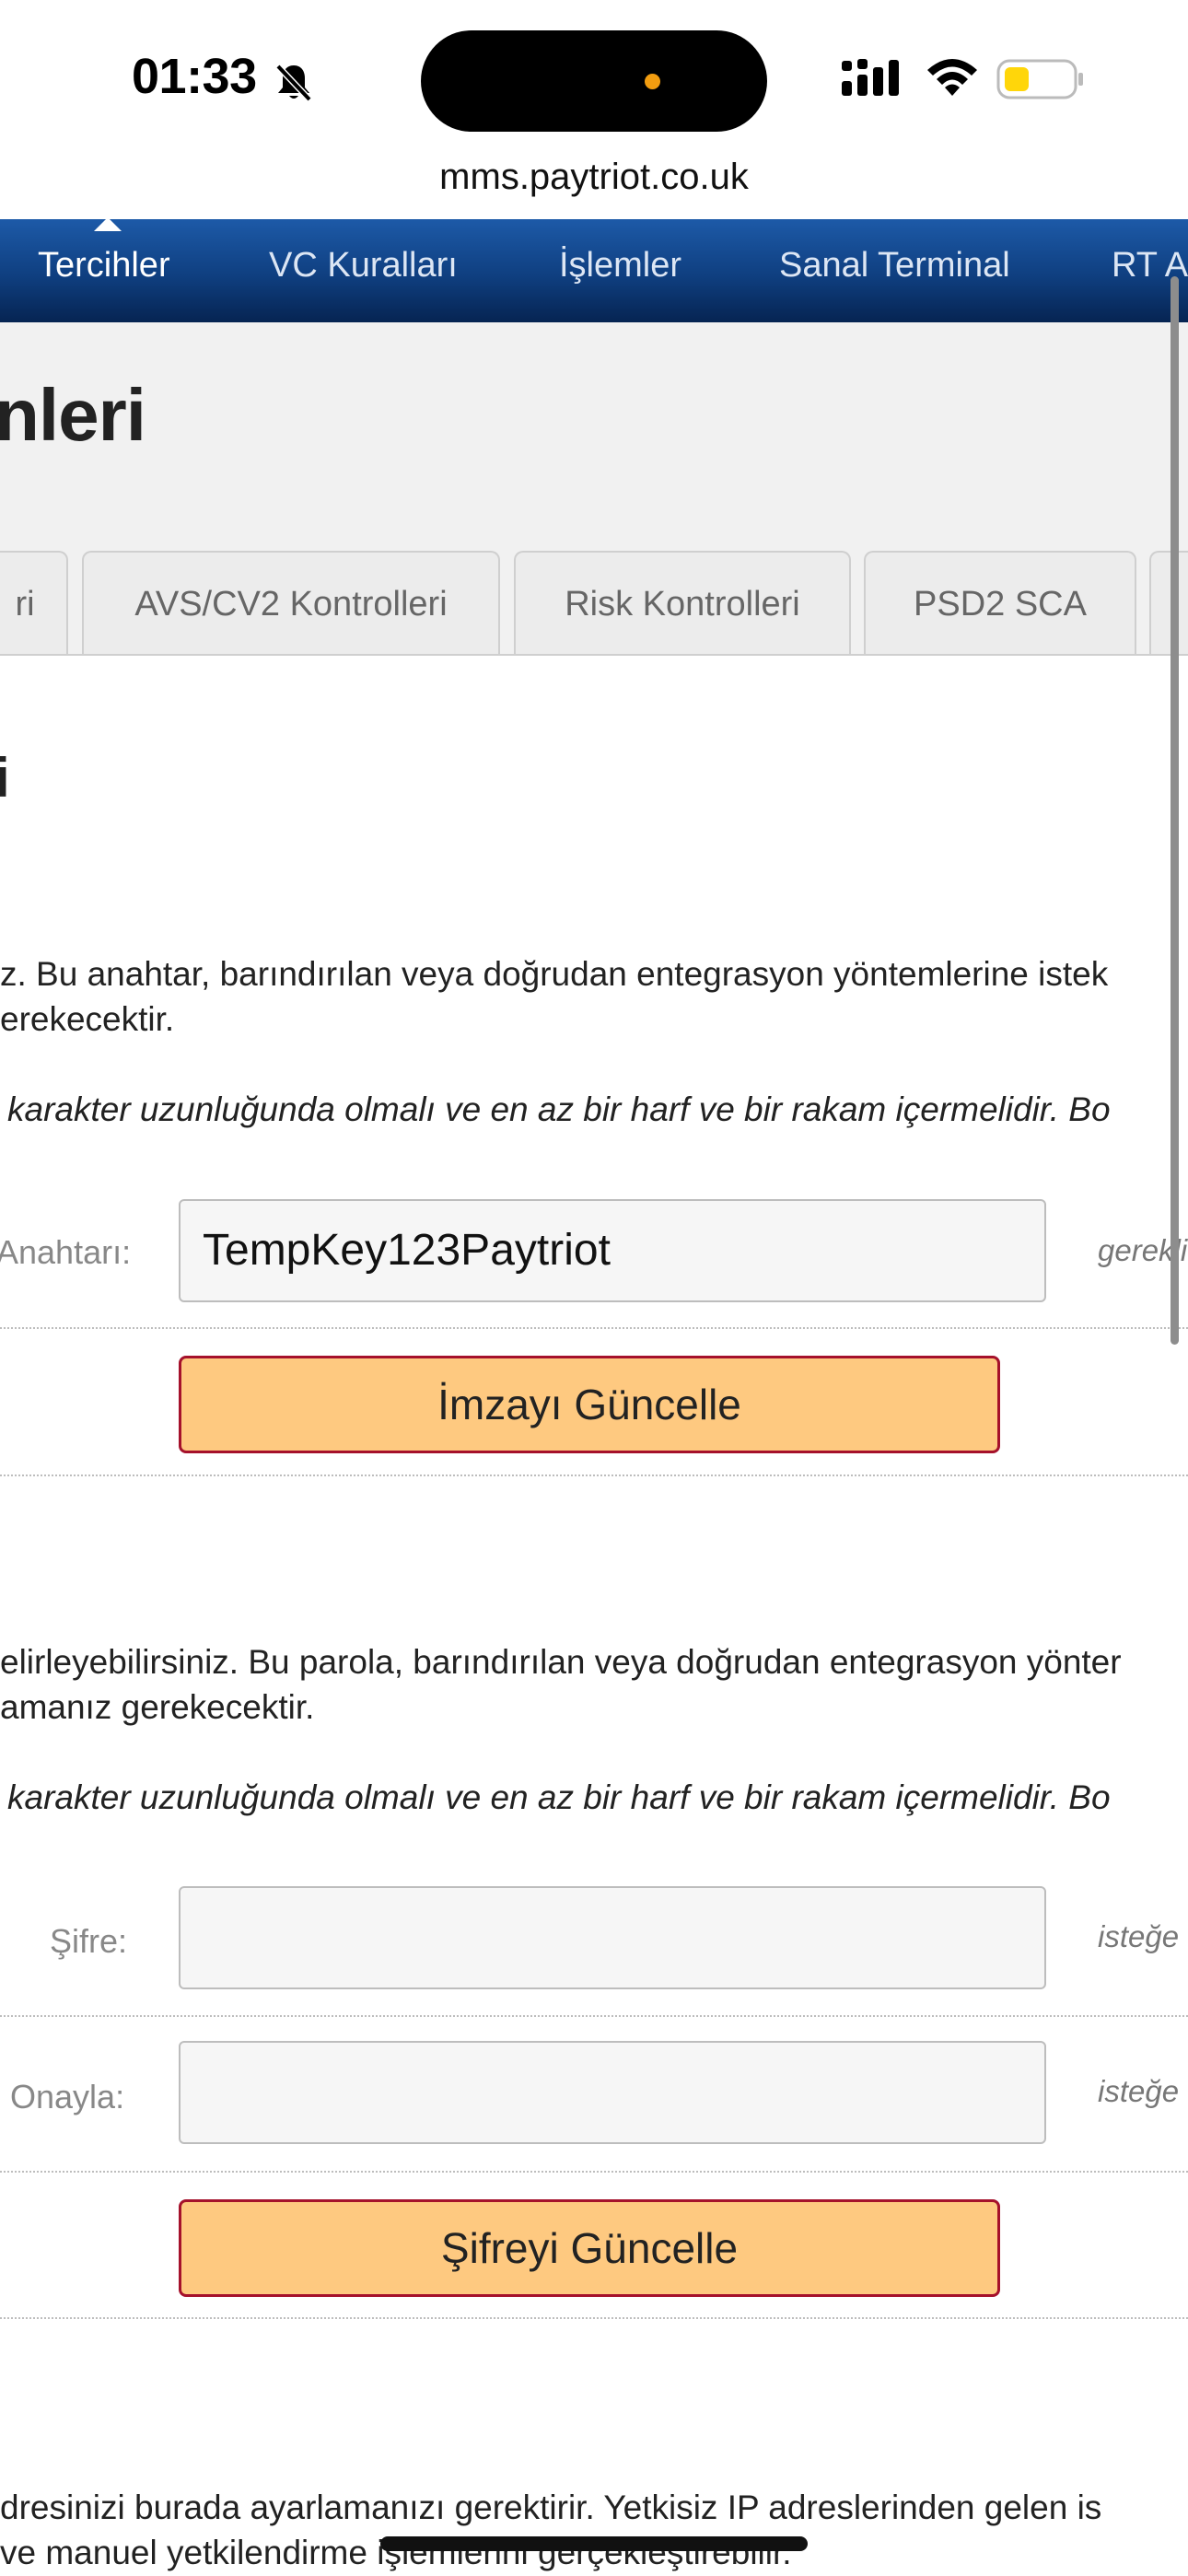 The image size is (1188, 2576). I want to click on home-indicator, so click(594, 2543).